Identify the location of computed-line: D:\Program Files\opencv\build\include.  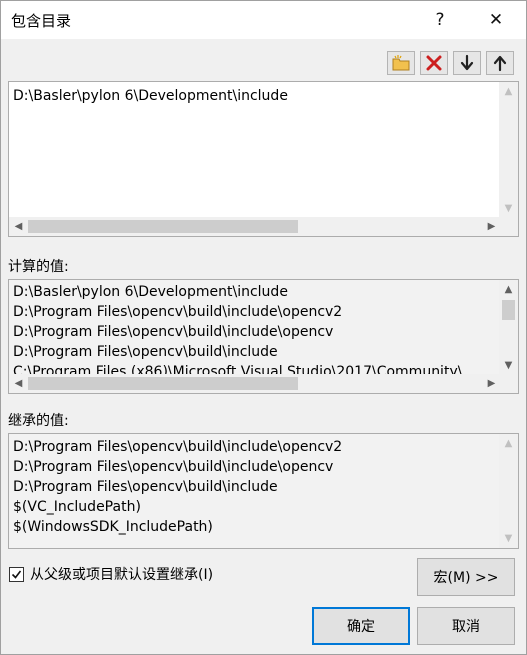
(145, 352).